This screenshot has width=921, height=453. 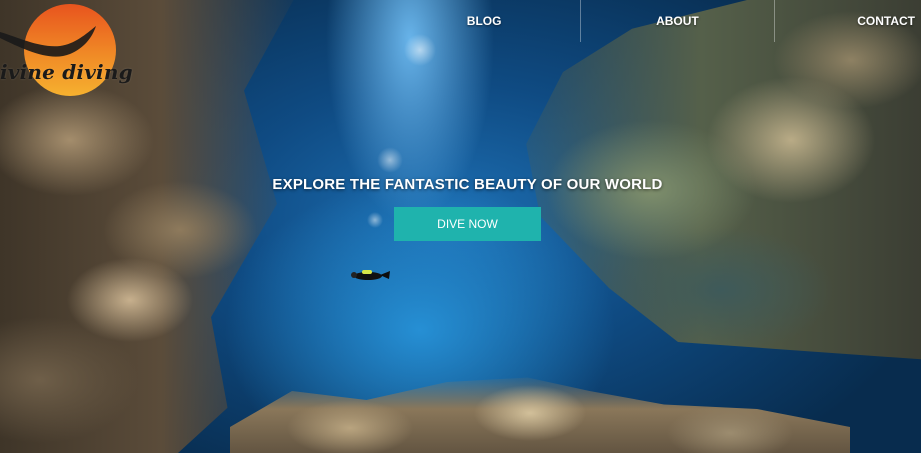 I want to click on nav-item-about: ABOUT, so click(x=677, y=21).